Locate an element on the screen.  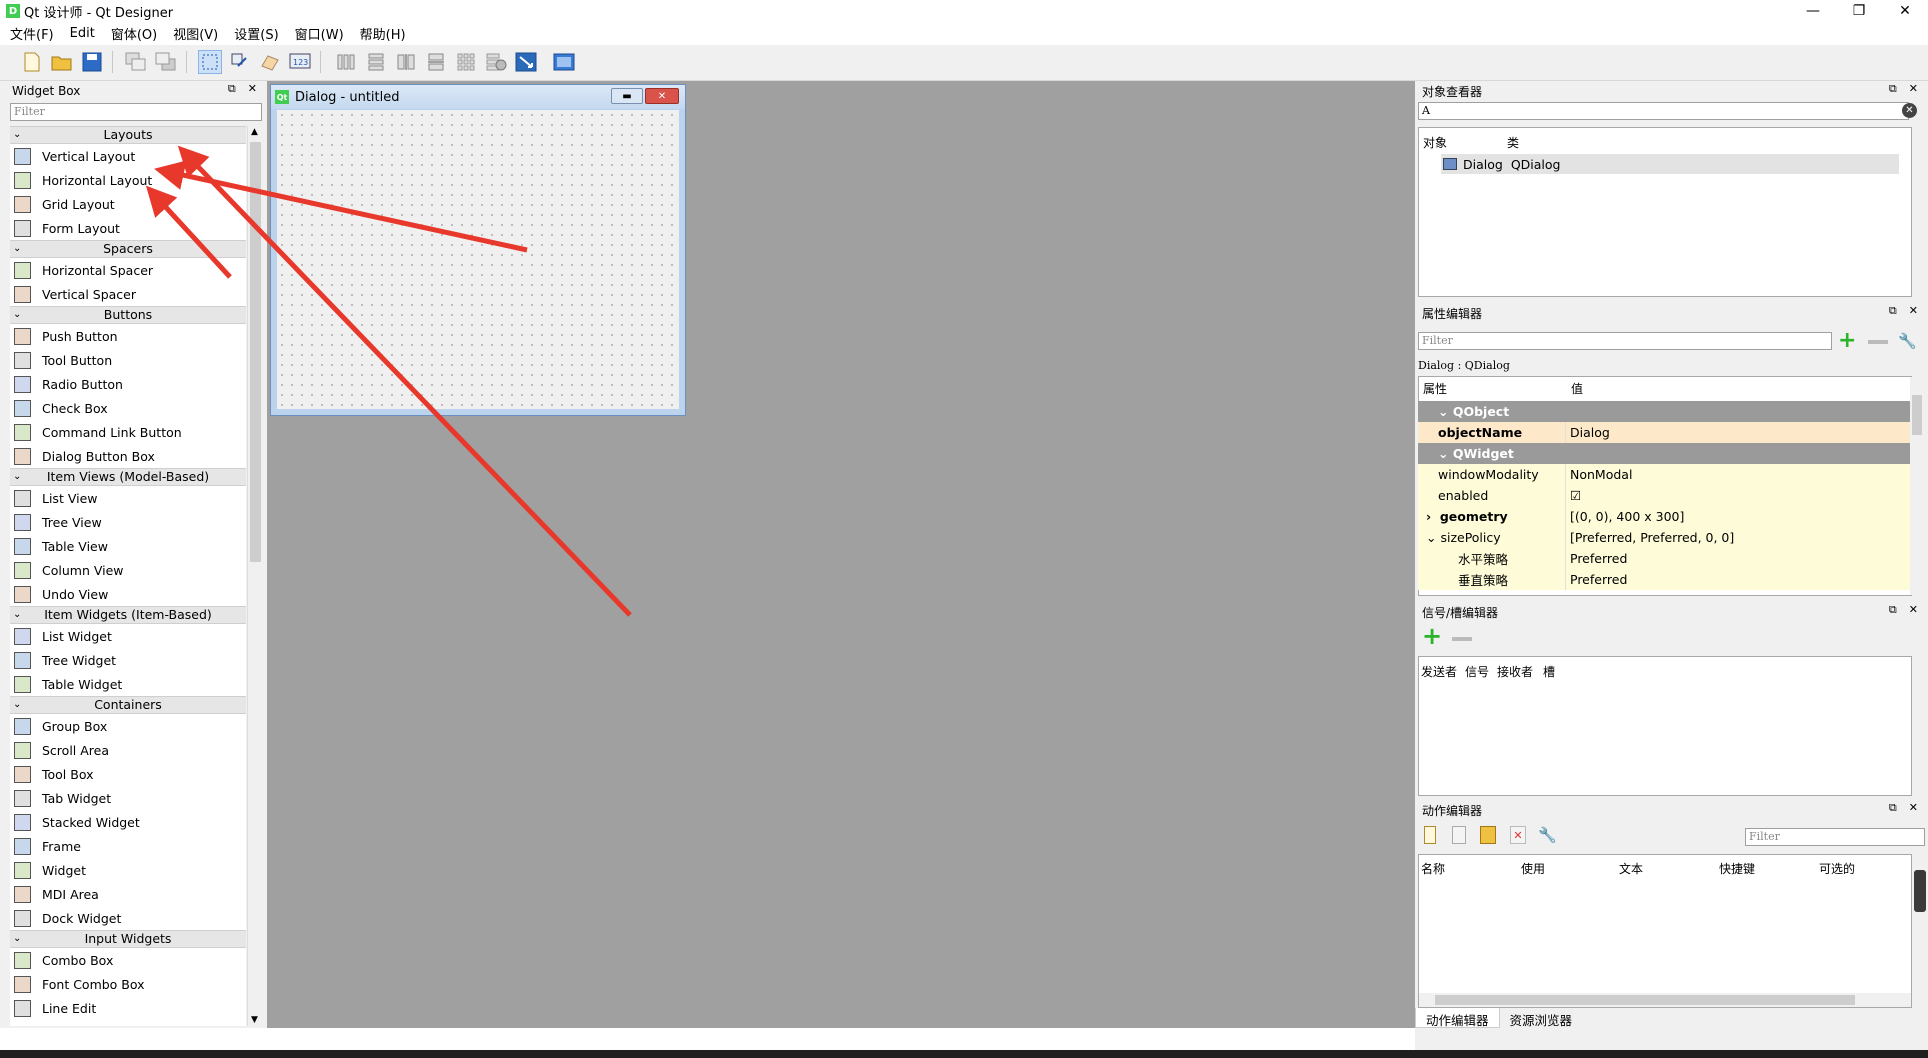
close-window-button: ✕ is located at coordinates (1905, 11).